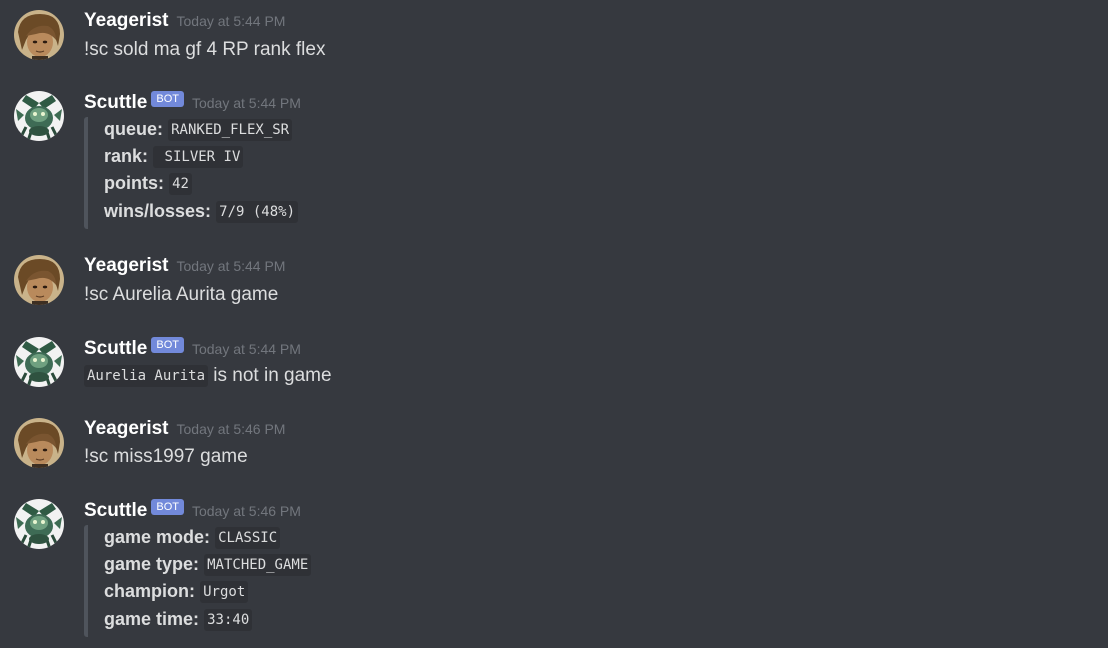 The height and width of the screenshot is (648, 1108). I want to click on inline-code: Aurelia Aurita, so click(146, 376).